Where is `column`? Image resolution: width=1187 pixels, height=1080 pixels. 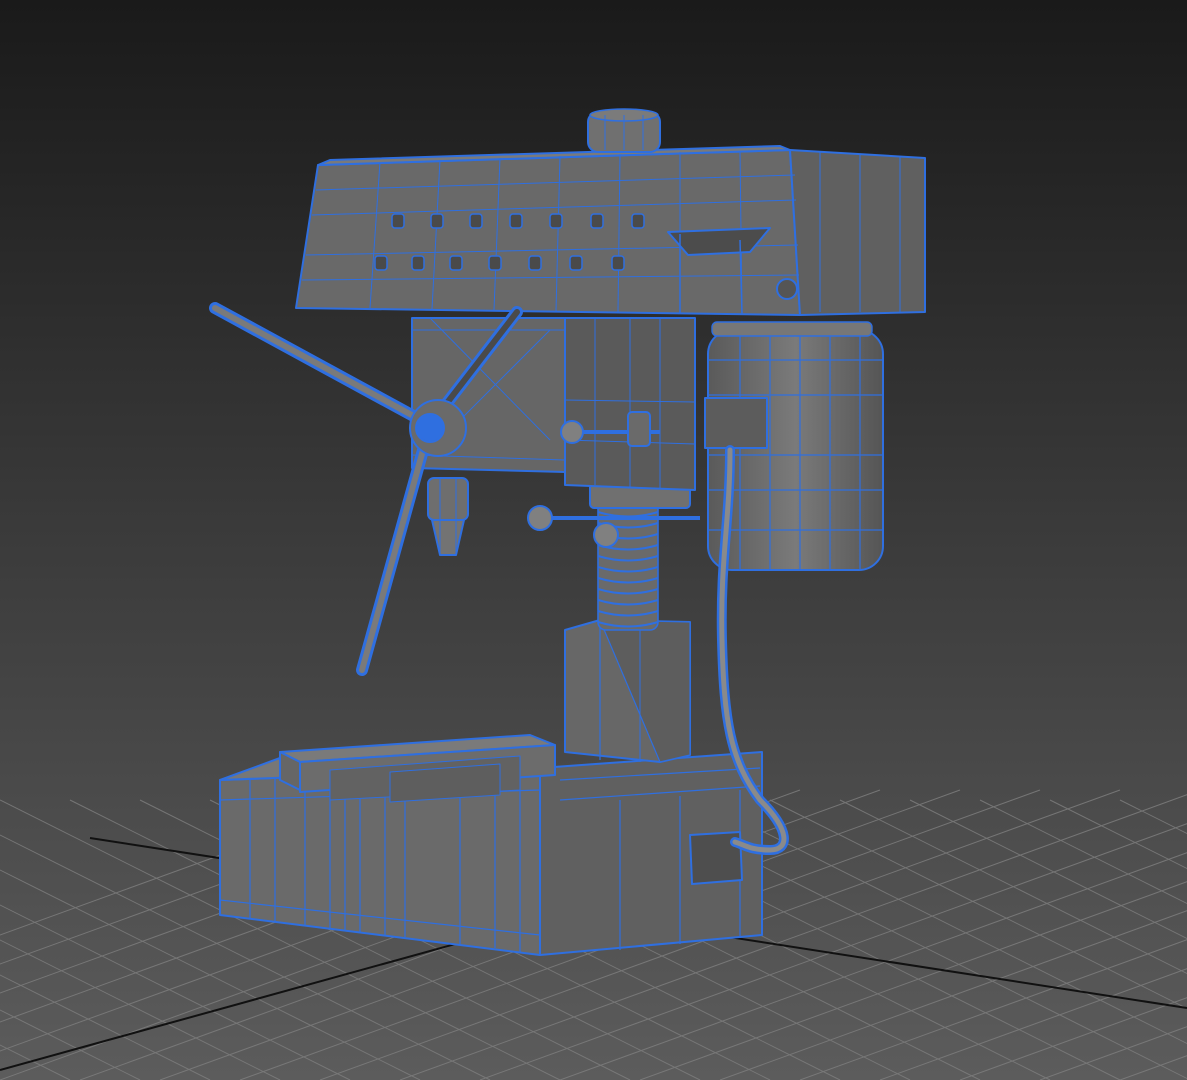 column is located at coordinates (627, 691).